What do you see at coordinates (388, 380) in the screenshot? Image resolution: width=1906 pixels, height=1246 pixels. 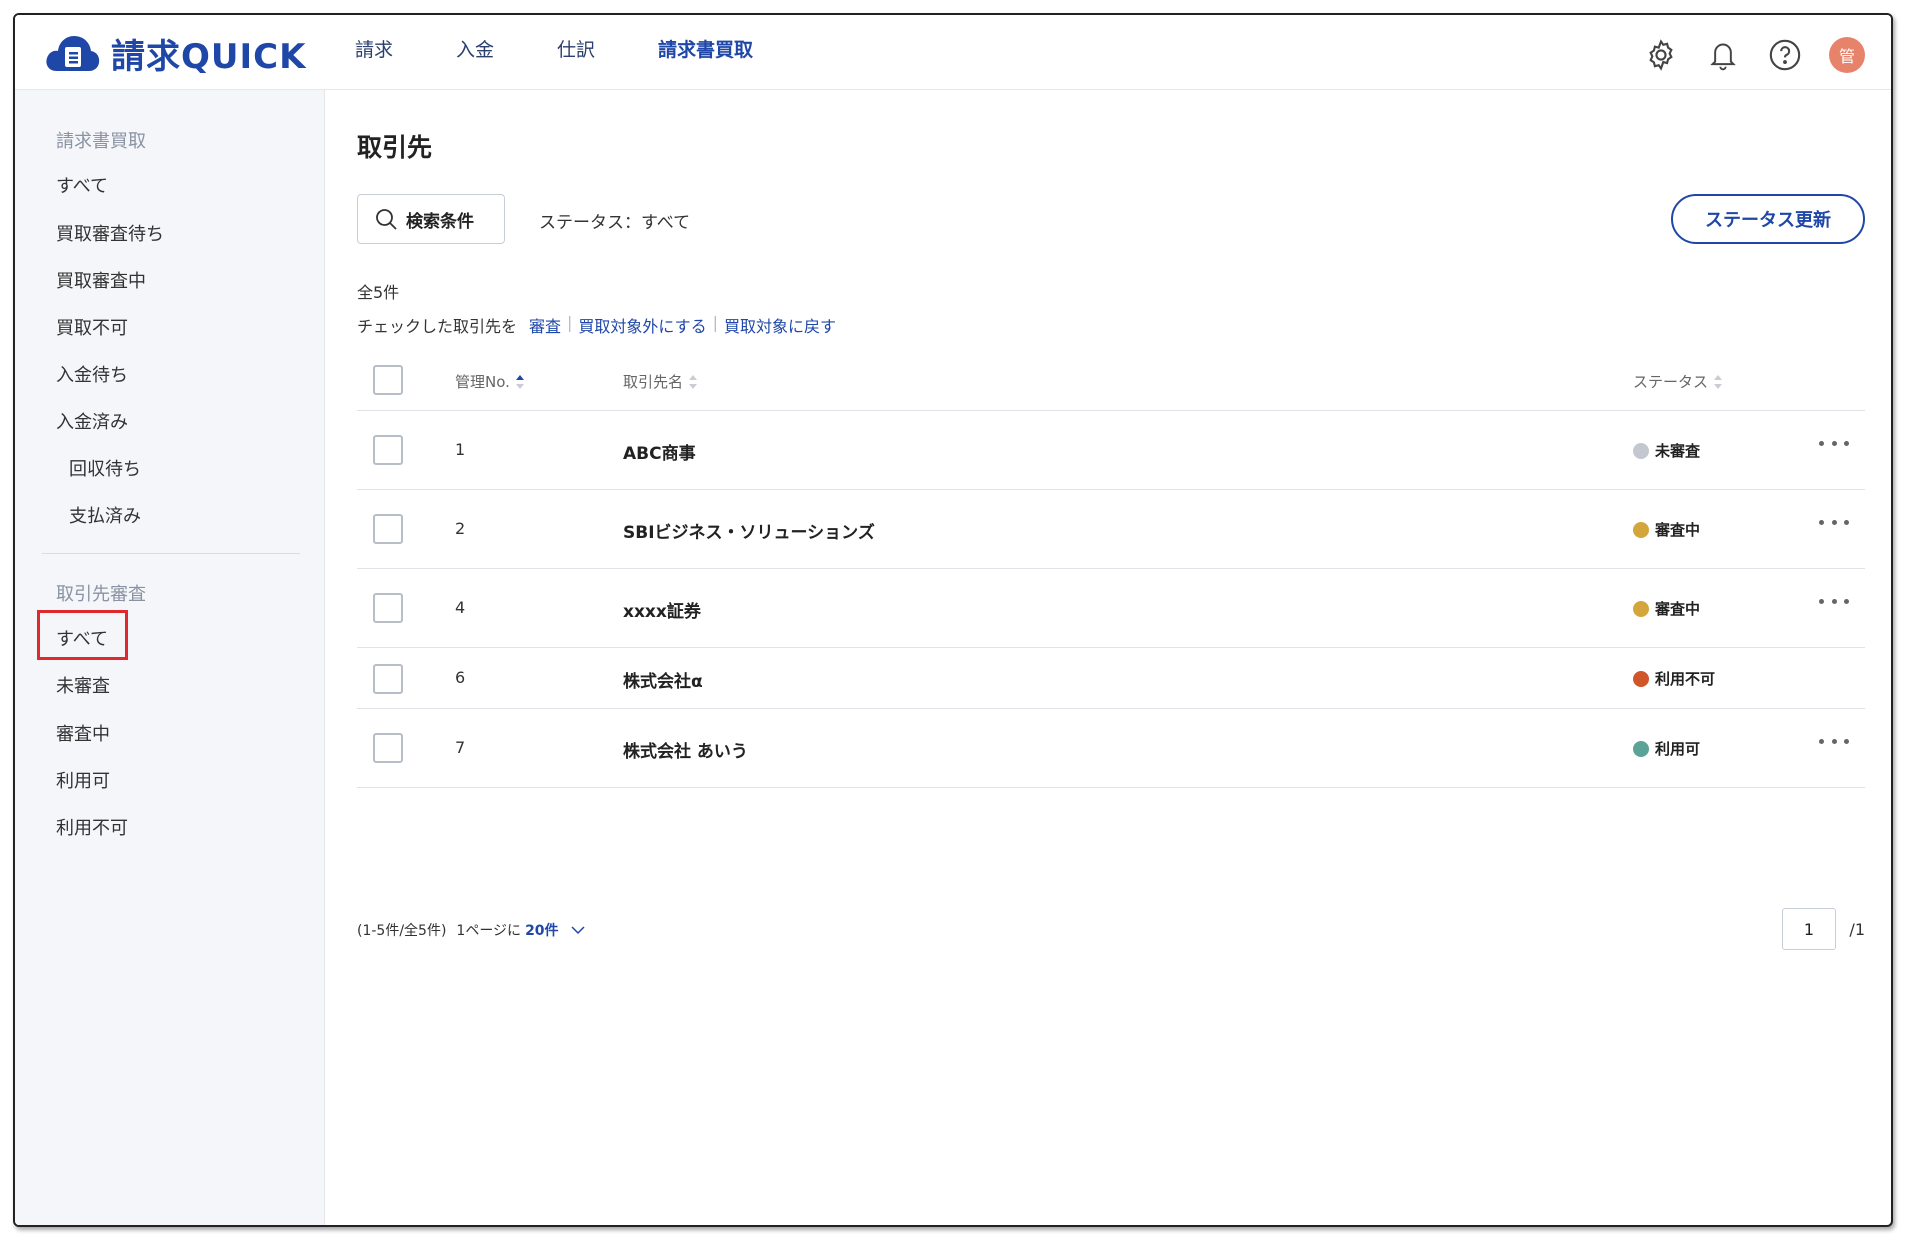 I see `select-all-checkbox` at bounding box center [388, 380].